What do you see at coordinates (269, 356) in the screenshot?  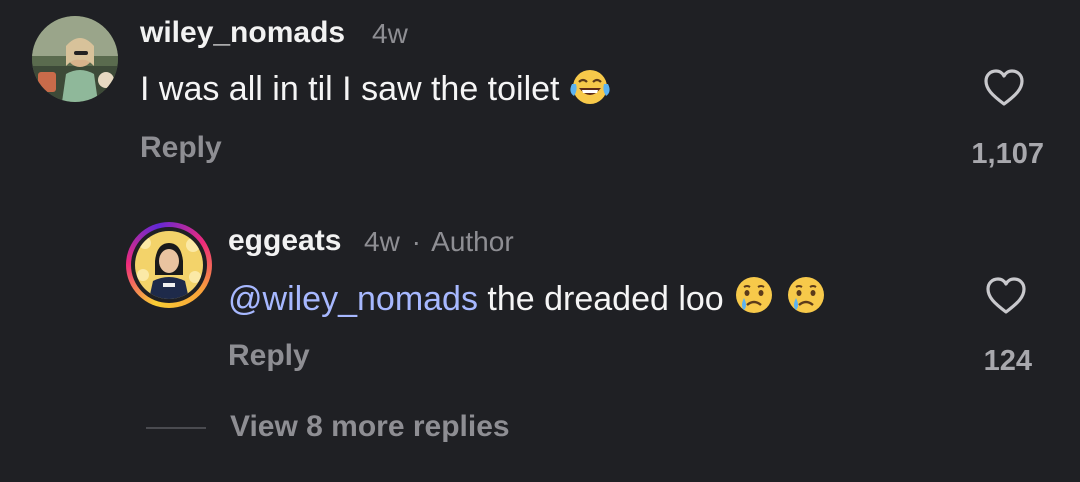 I see `reply-reply-button: Reply` at bounding box center [269, 356].